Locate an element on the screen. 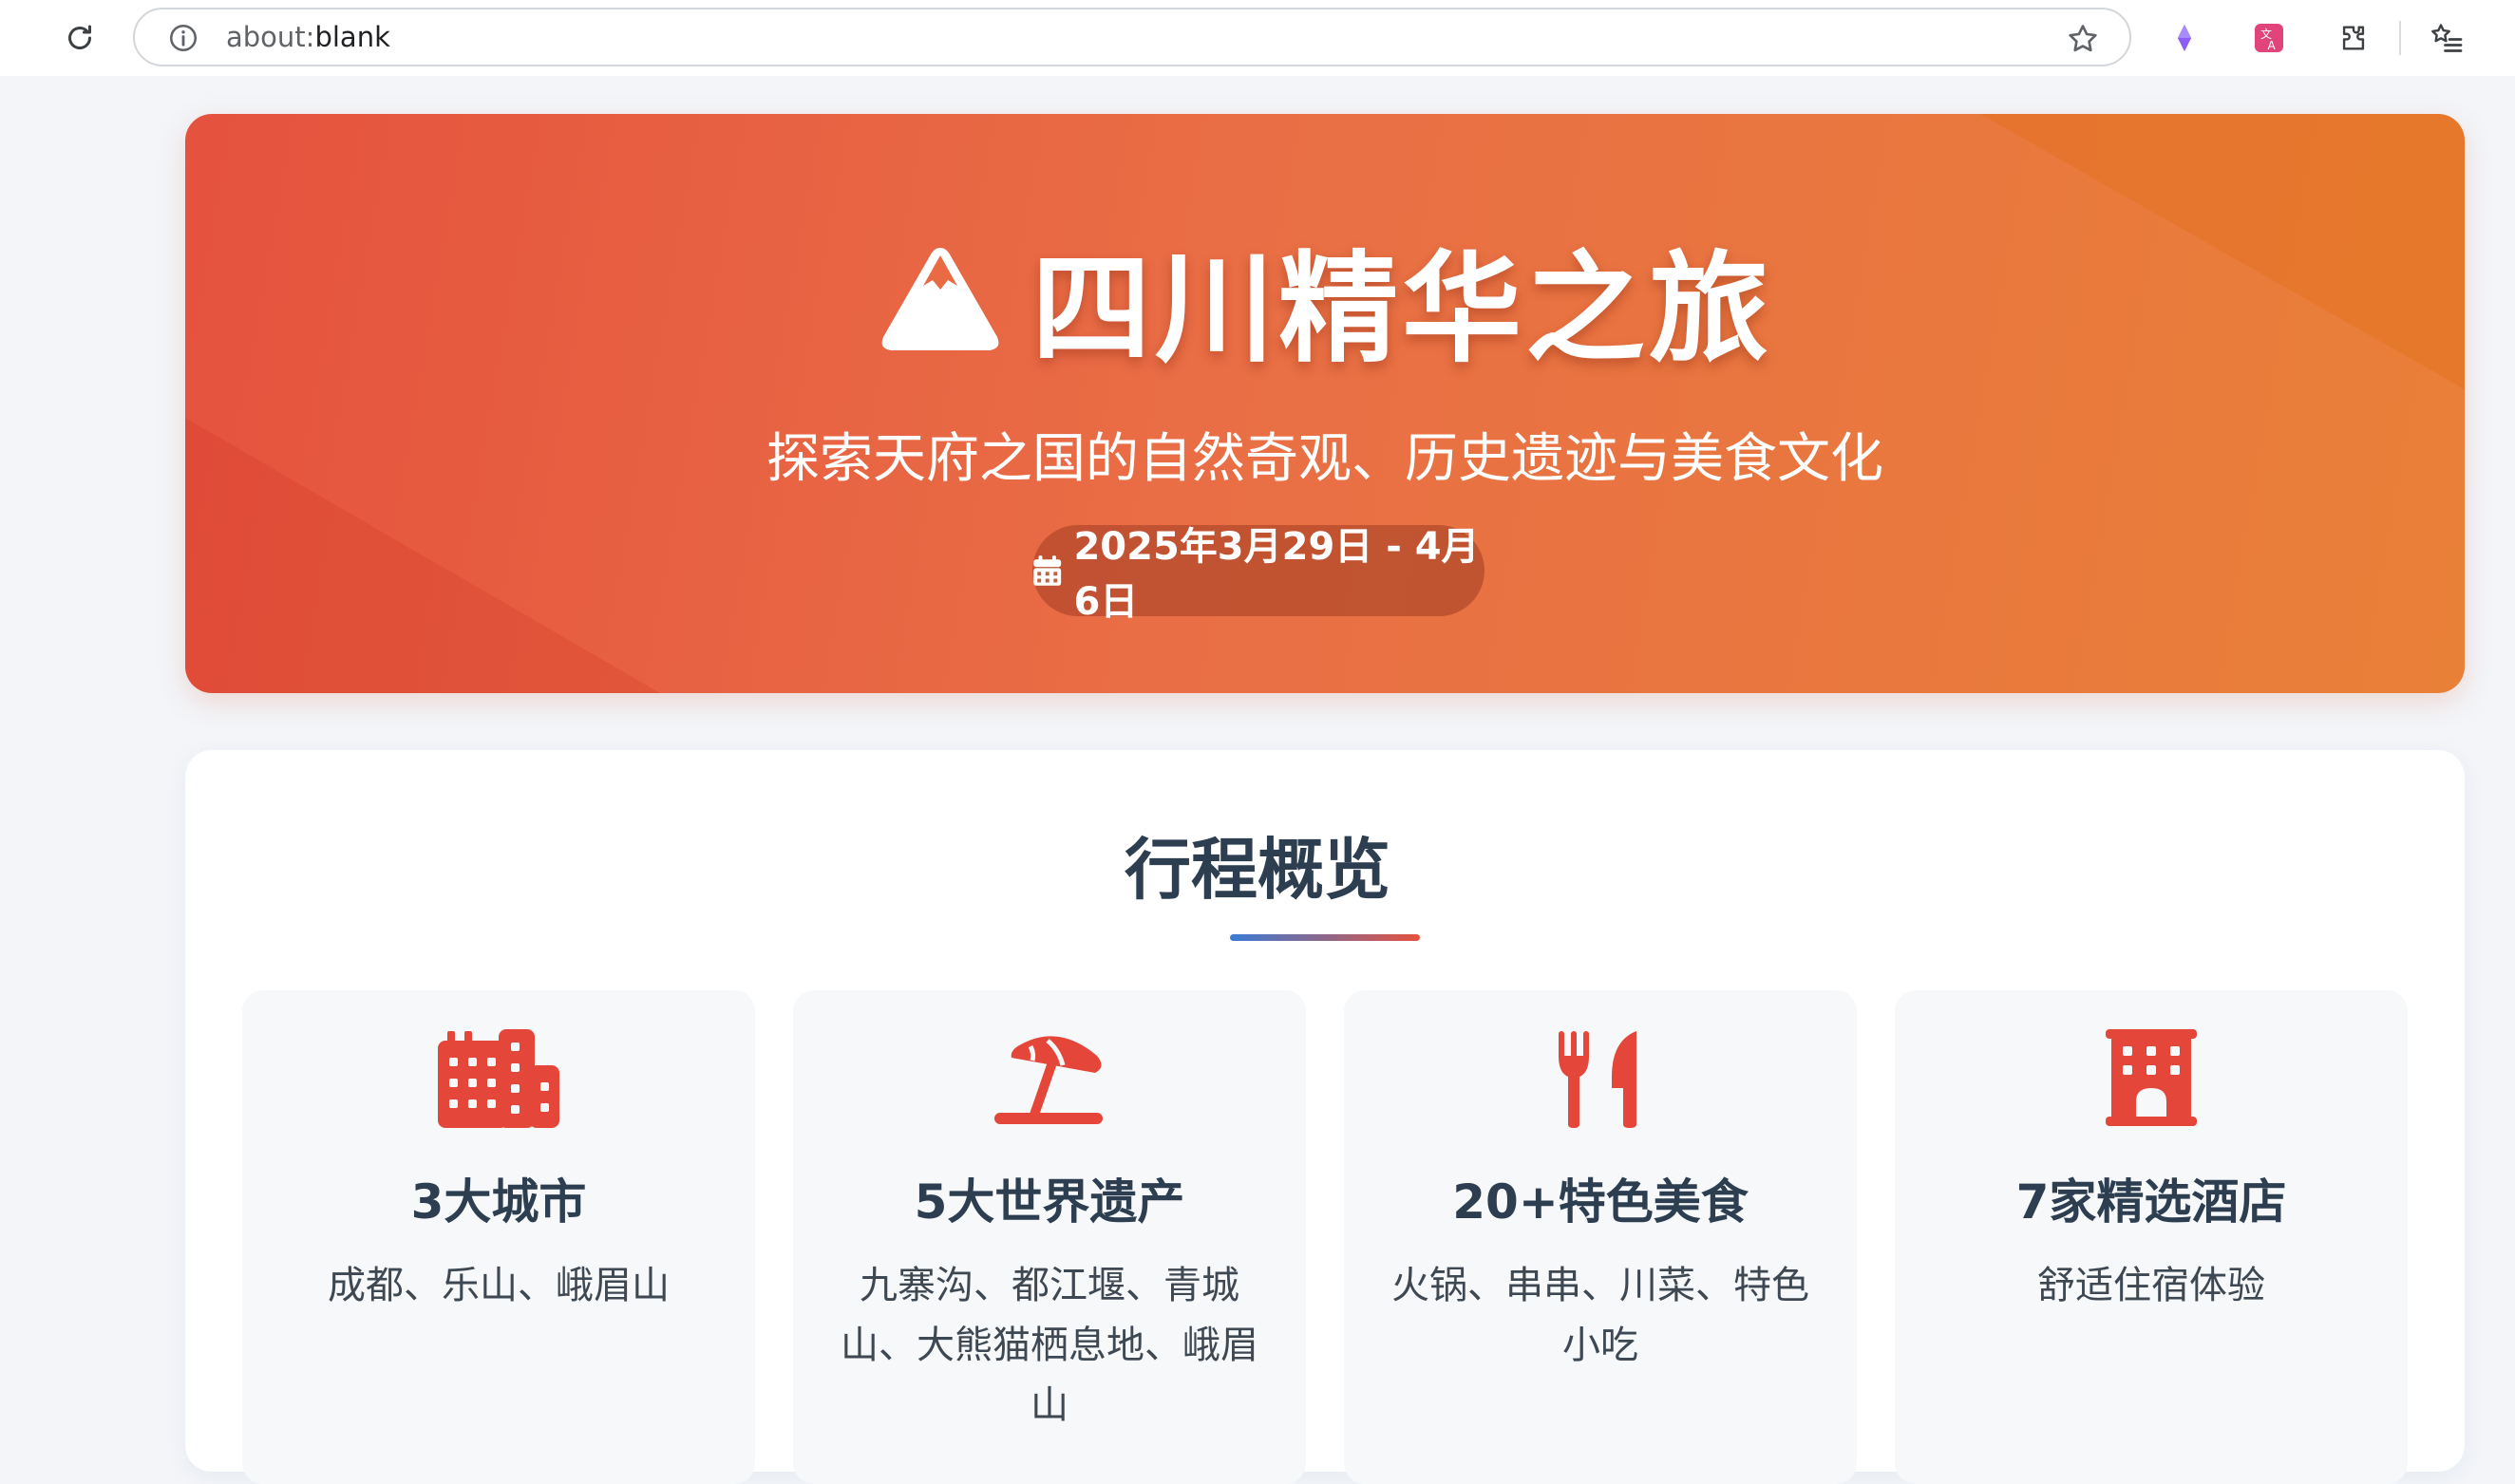 Image resolution: width=2515 pixels, height=1484 pixels. stat-desc: 九寨沟、都江堰、青城山、大熊猫栖息地、峨眉山 is located at coordinates (1049, 1346).